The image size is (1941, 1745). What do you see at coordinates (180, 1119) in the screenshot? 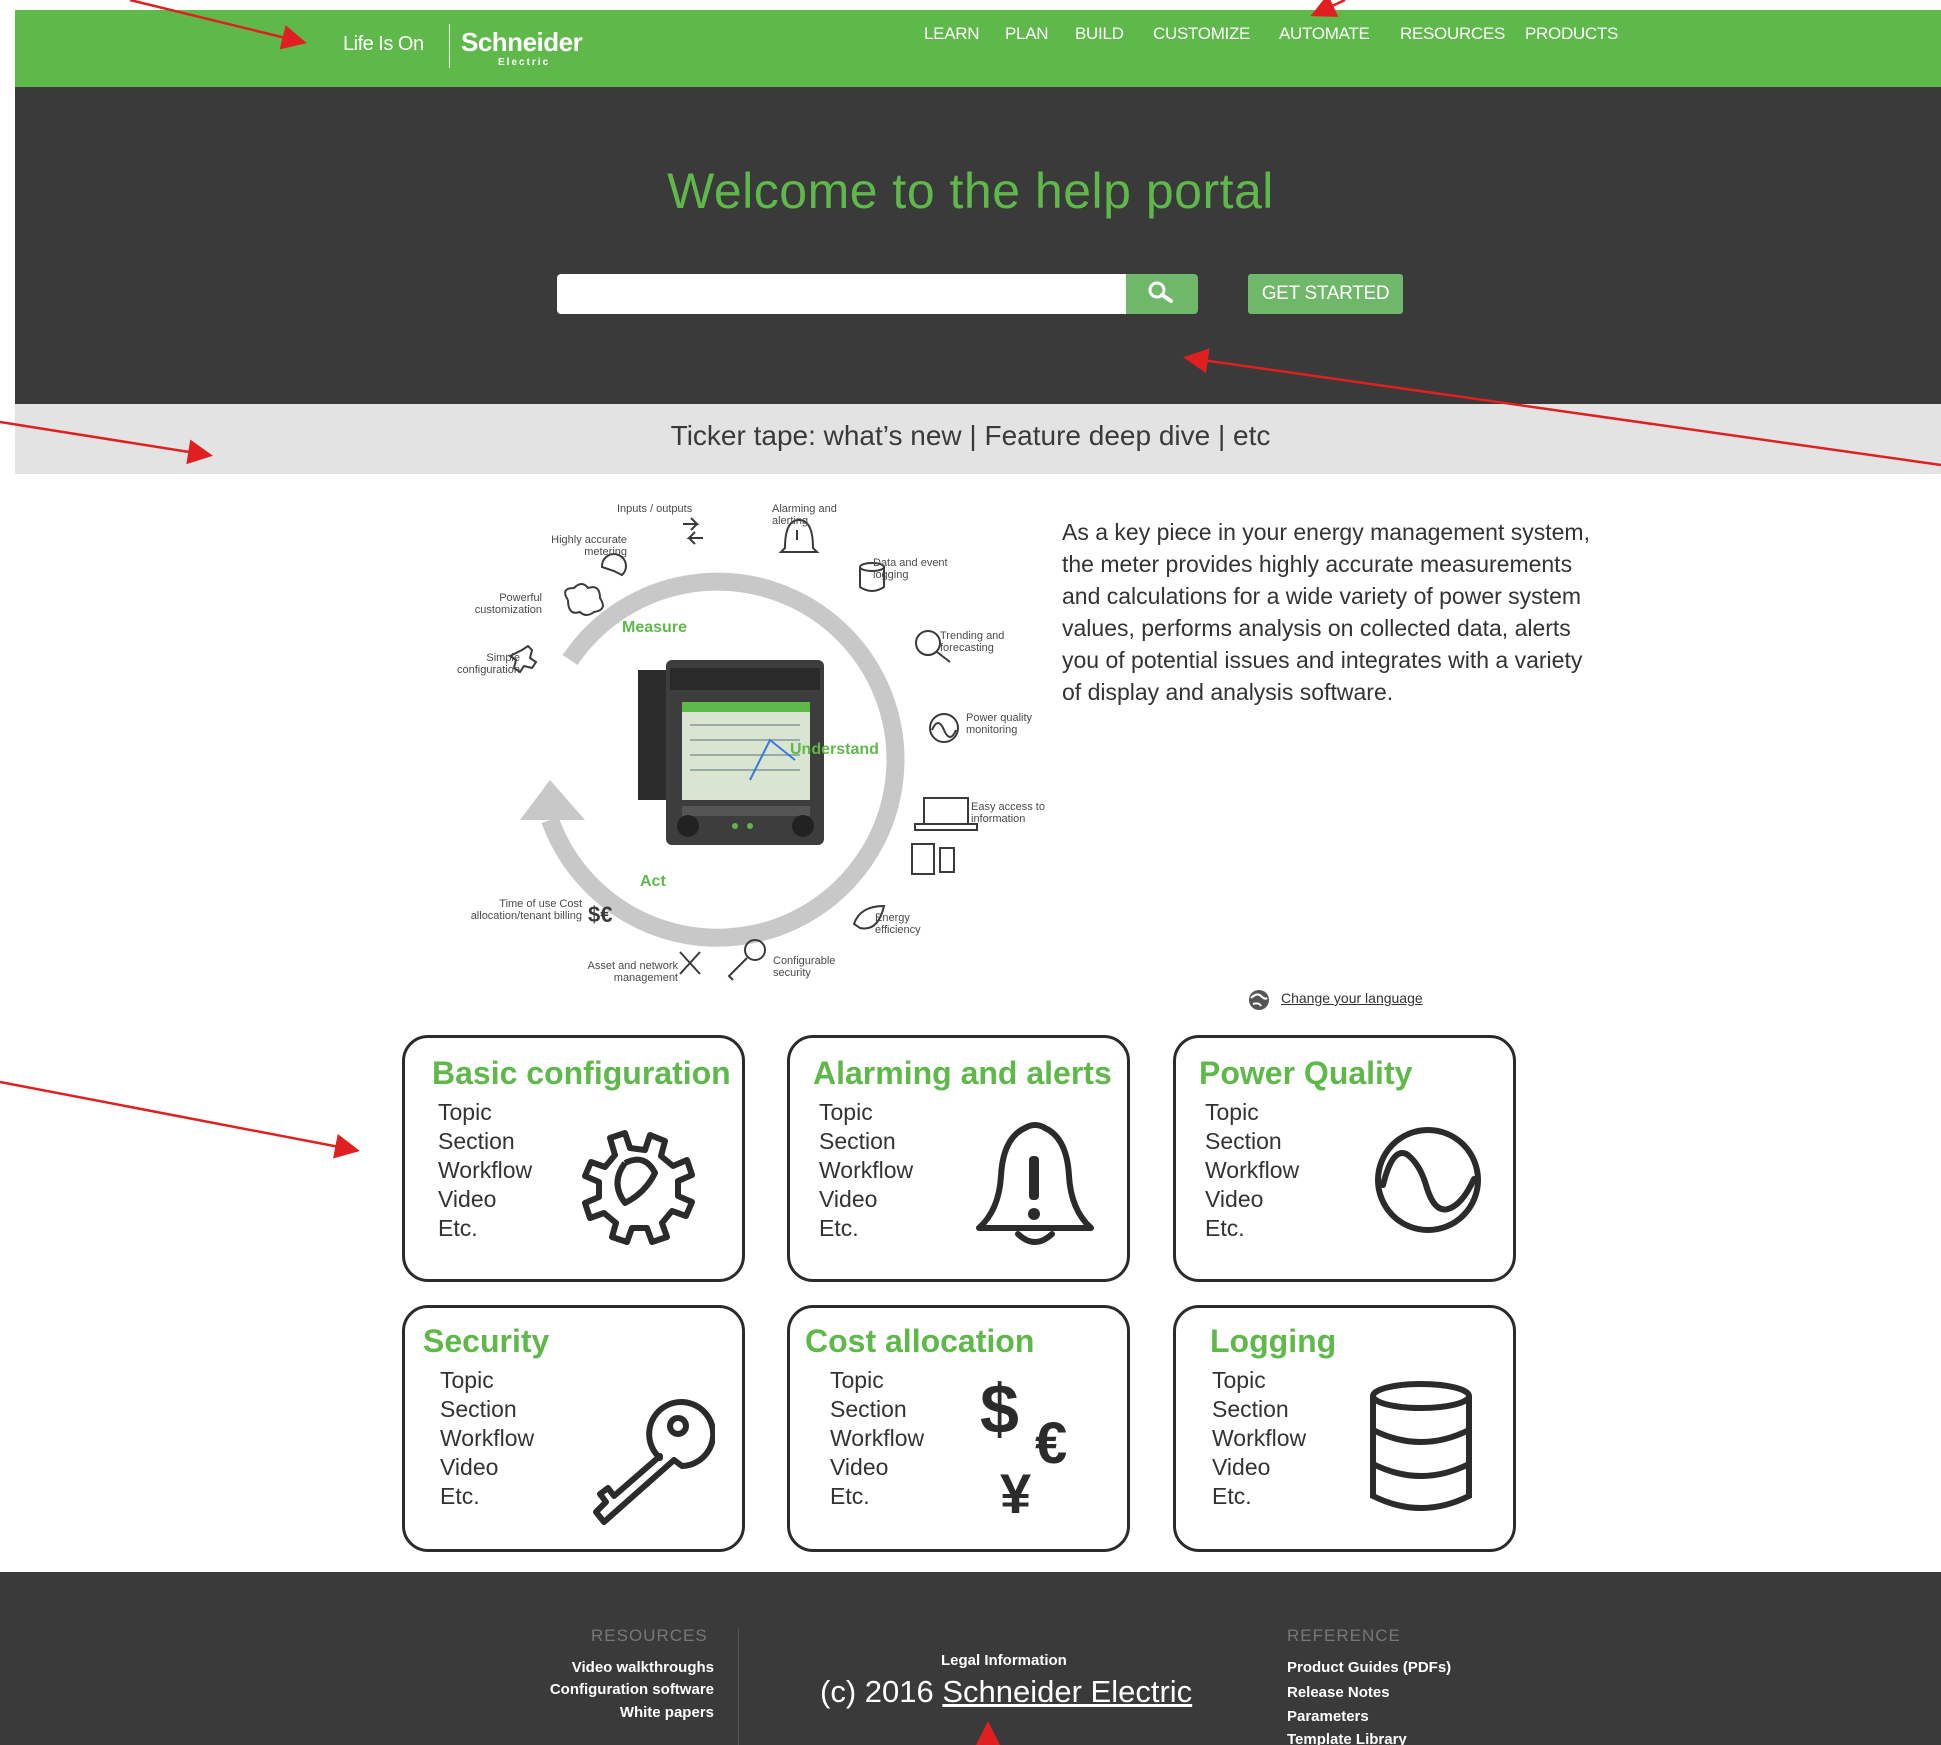
I see `annotation-arrow-cards` at bounding box center [180, 1119].